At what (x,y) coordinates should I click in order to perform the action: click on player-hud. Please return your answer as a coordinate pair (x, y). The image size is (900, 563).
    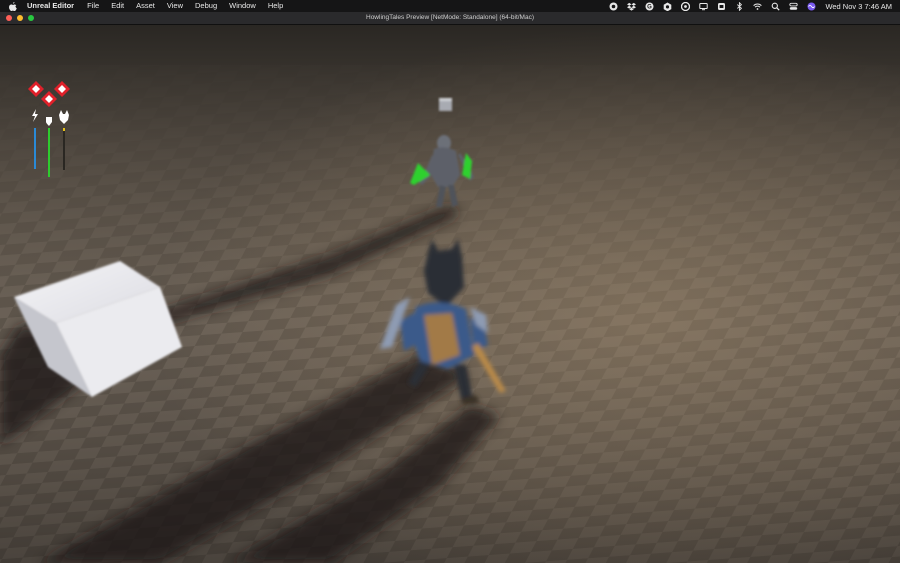
    Looking at the image, I should click on (52, 127).